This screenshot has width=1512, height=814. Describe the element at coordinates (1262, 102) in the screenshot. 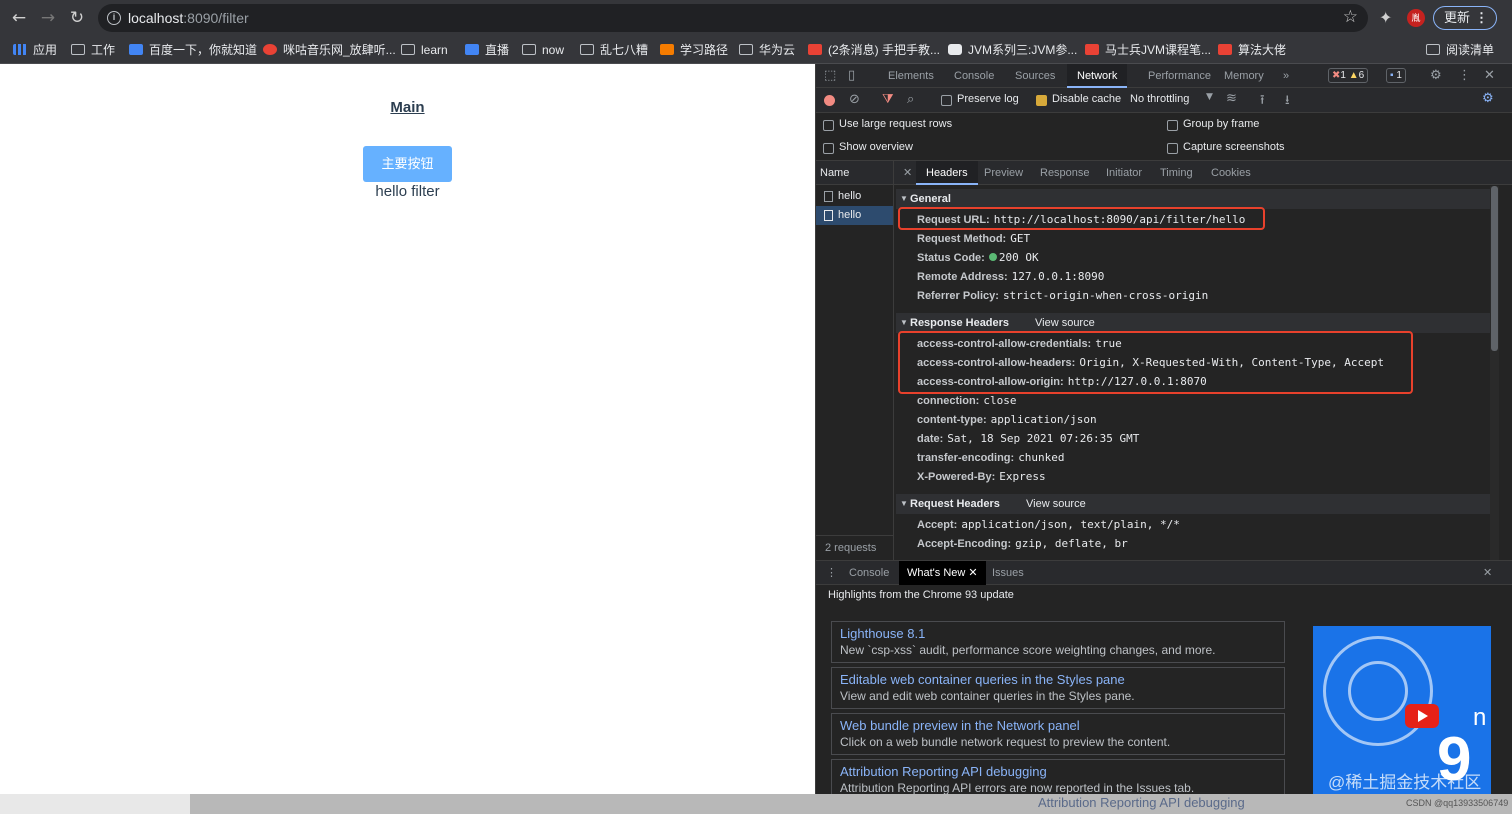

I see `import-har-icon: ⭱` at that location.